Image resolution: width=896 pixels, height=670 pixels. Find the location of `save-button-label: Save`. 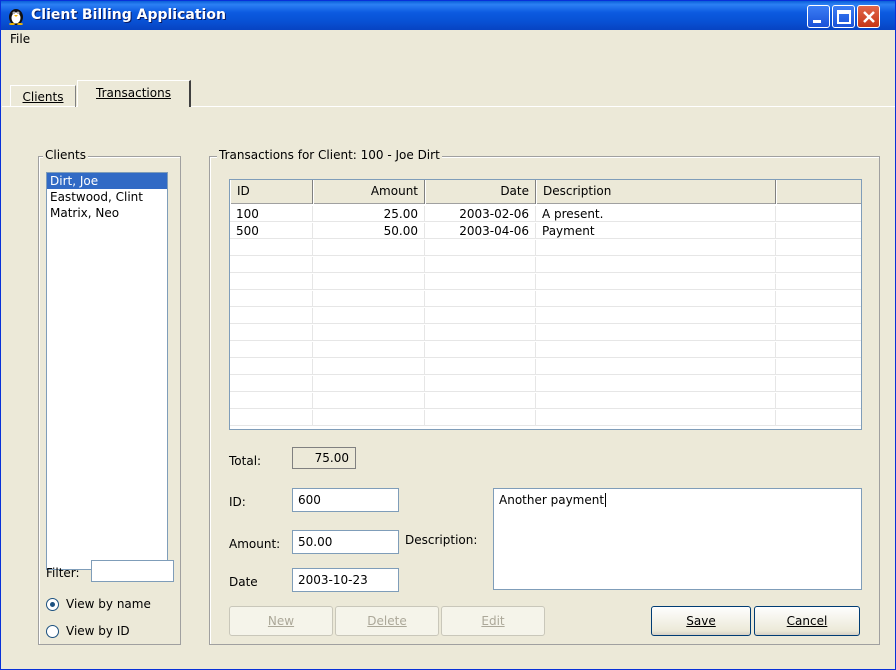

save-button-label: Save is located at coordinates (701, 621).